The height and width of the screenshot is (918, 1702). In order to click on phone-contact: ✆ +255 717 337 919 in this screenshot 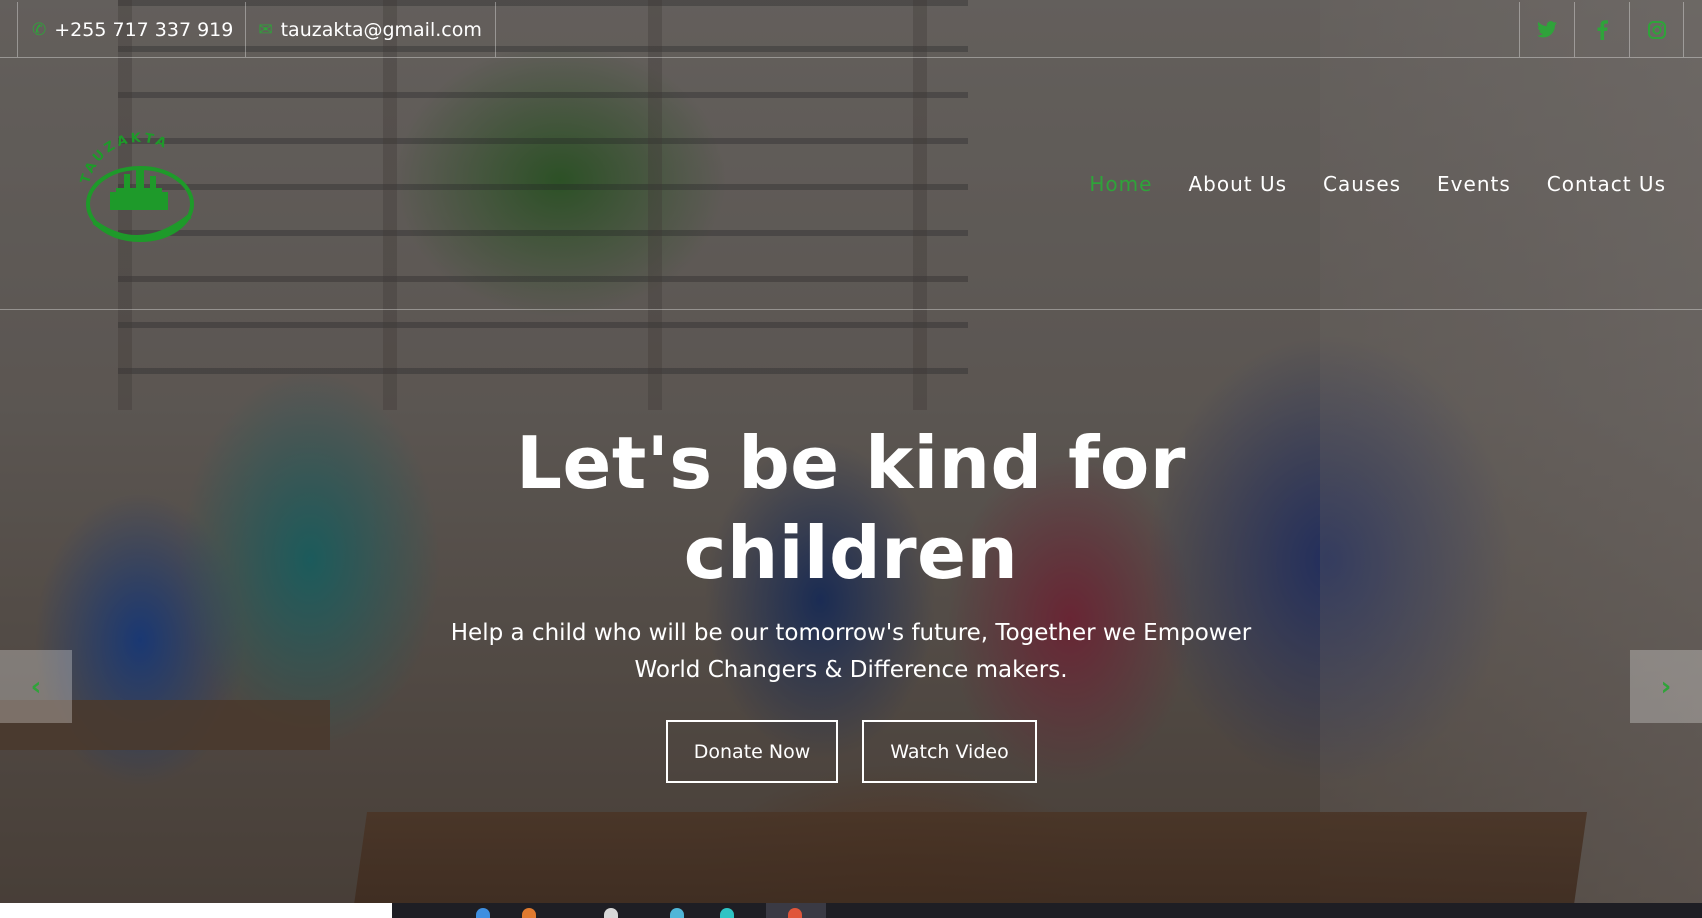, I will do `click(131, 29)`.